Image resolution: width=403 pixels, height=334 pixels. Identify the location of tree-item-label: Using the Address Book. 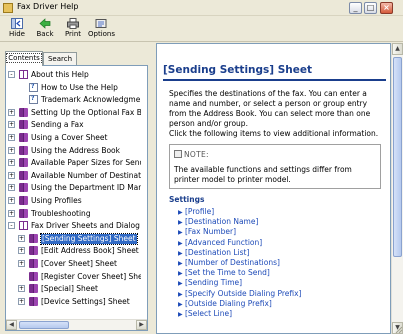
(75, 150).